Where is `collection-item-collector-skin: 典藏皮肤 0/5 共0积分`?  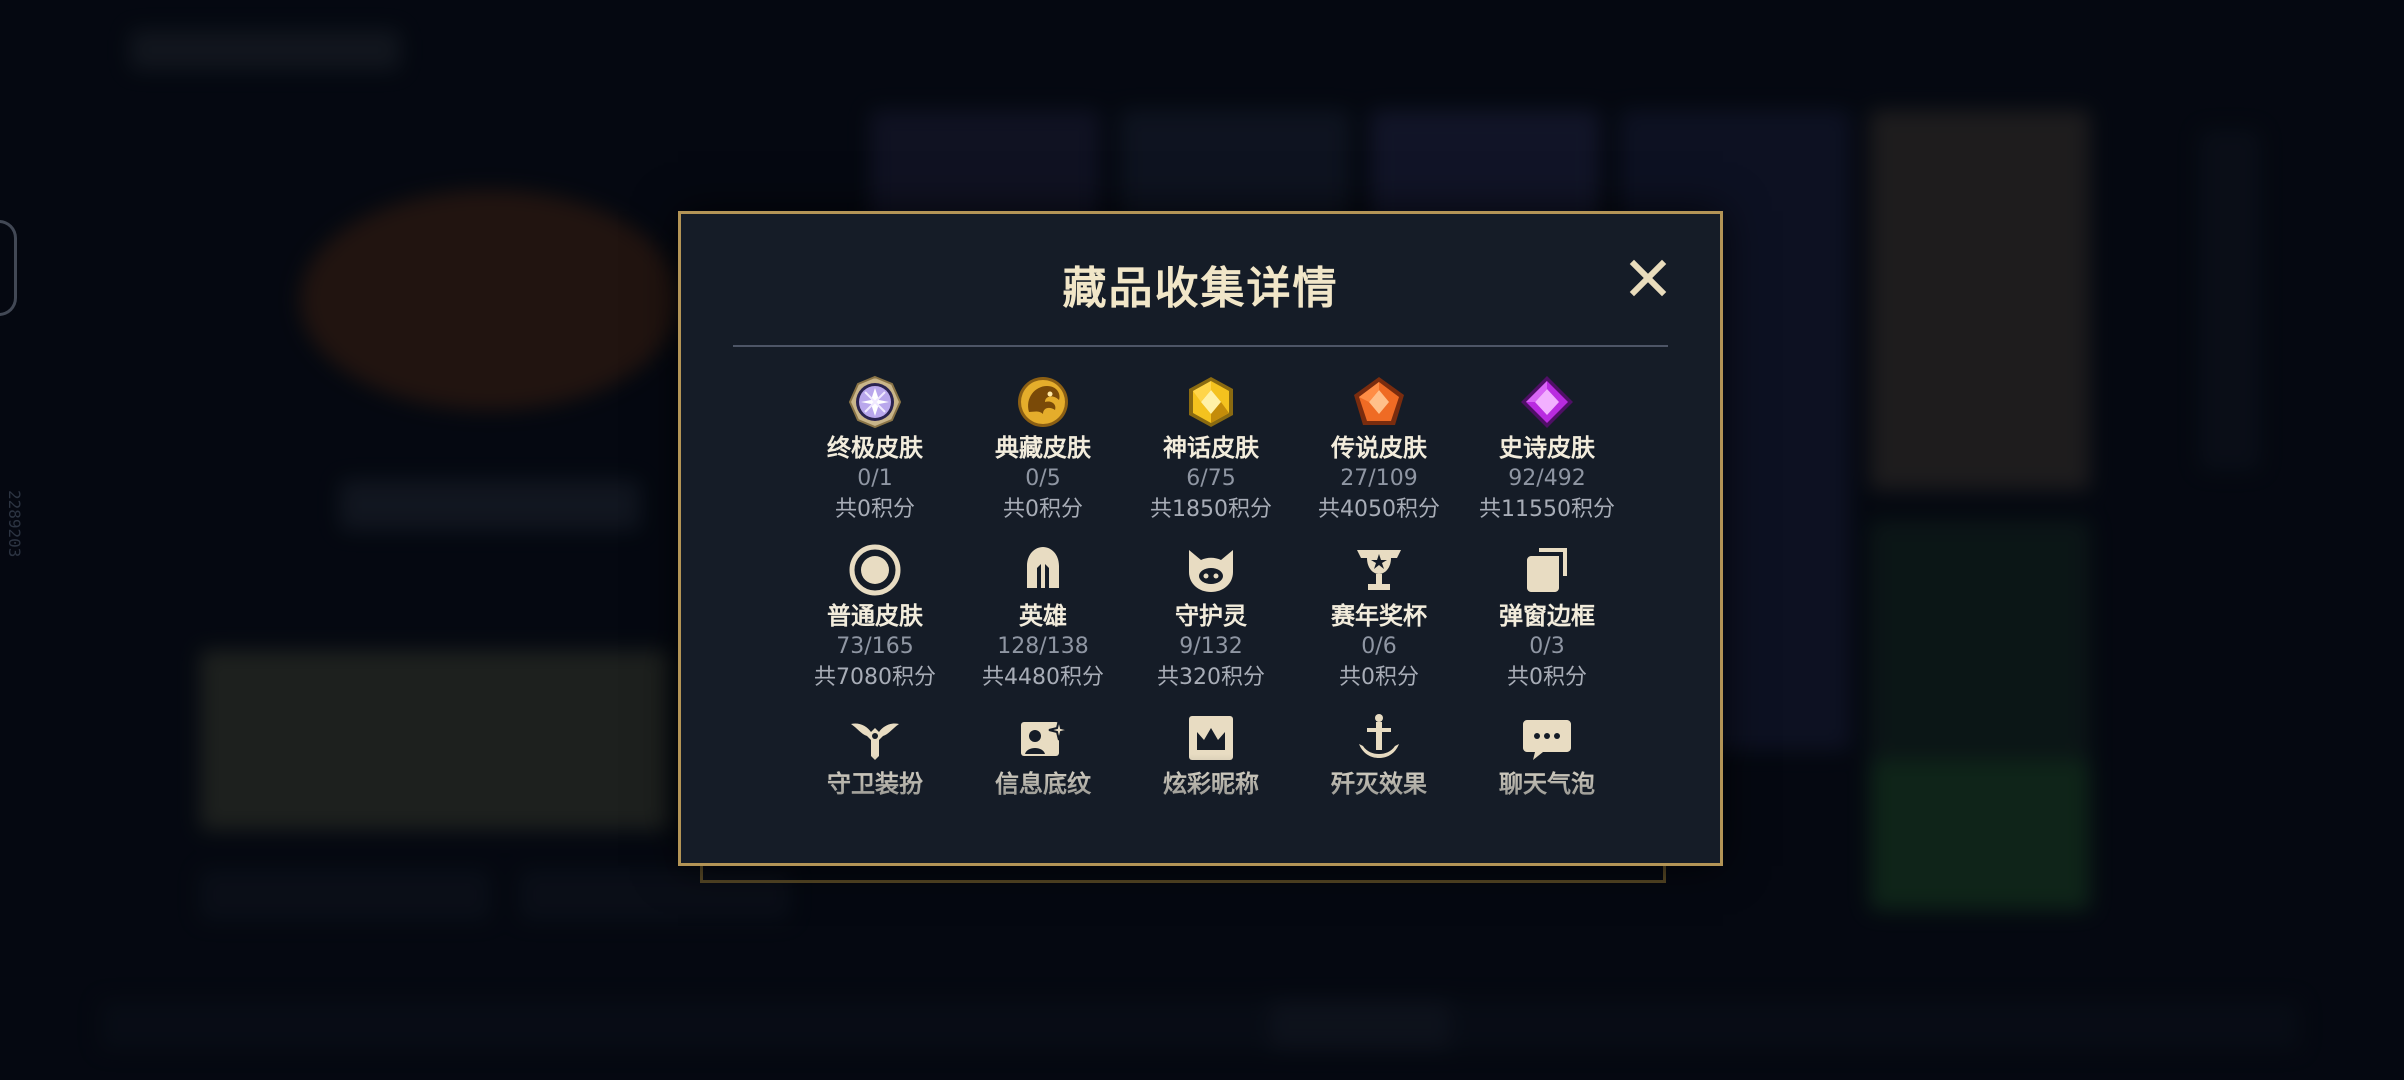 collection-item-collector-skin: 典藏皮肤 0/5 共0积分 is located at coordinates (1043, 450).